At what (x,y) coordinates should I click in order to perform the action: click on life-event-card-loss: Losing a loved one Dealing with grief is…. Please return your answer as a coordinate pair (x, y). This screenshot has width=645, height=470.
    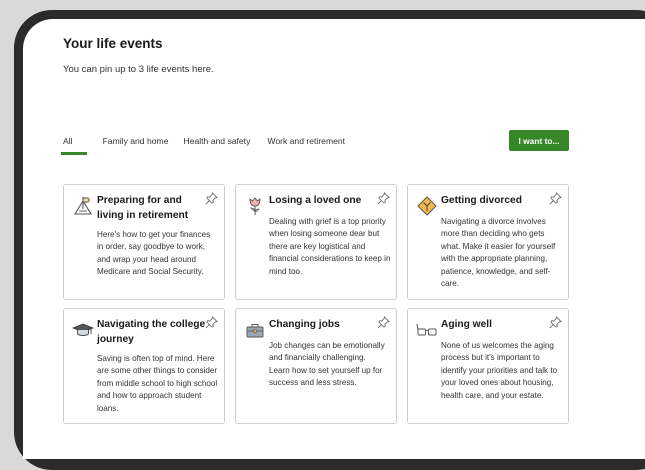
    Looking at the image, I should click on (316, 242).